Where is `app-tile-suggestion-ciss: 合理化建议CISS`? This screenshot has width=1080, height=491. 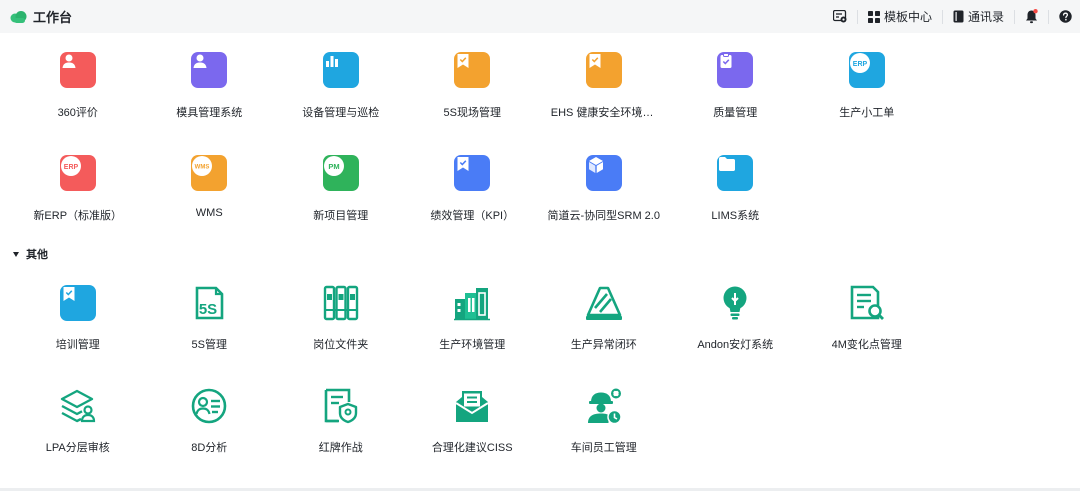 app-tile-suggestion-ciss: 合理化建议CISS is located at coordinates (473, 419).